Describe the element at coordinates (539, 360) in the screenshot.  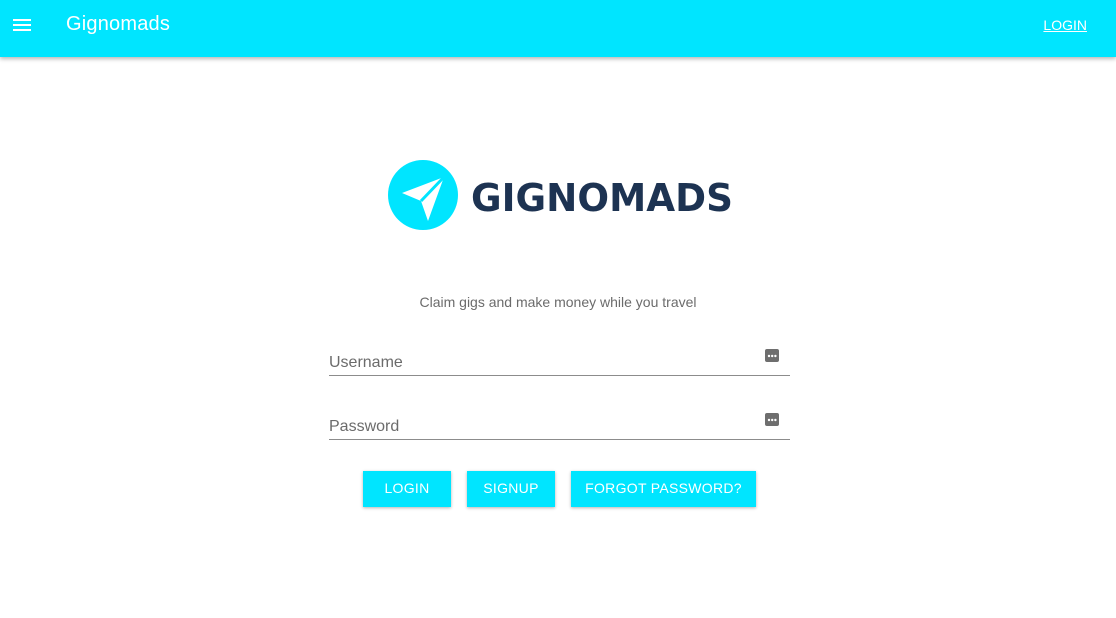
I see `username-input` at that location.